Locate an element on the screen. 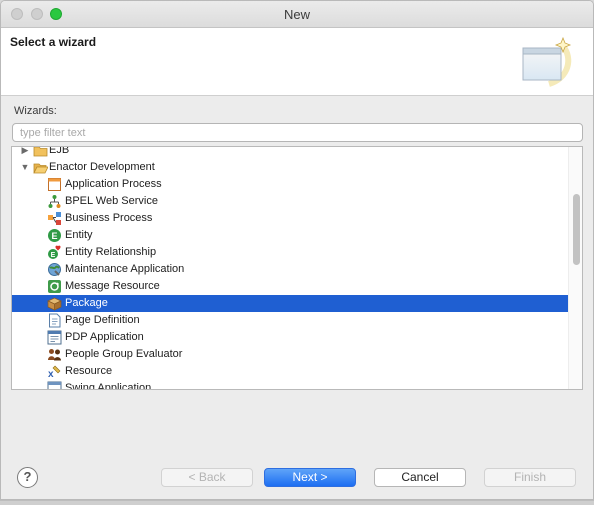 This screenshot has height=505, width=594. message-resource-icon is located at coordinates (54, 286).